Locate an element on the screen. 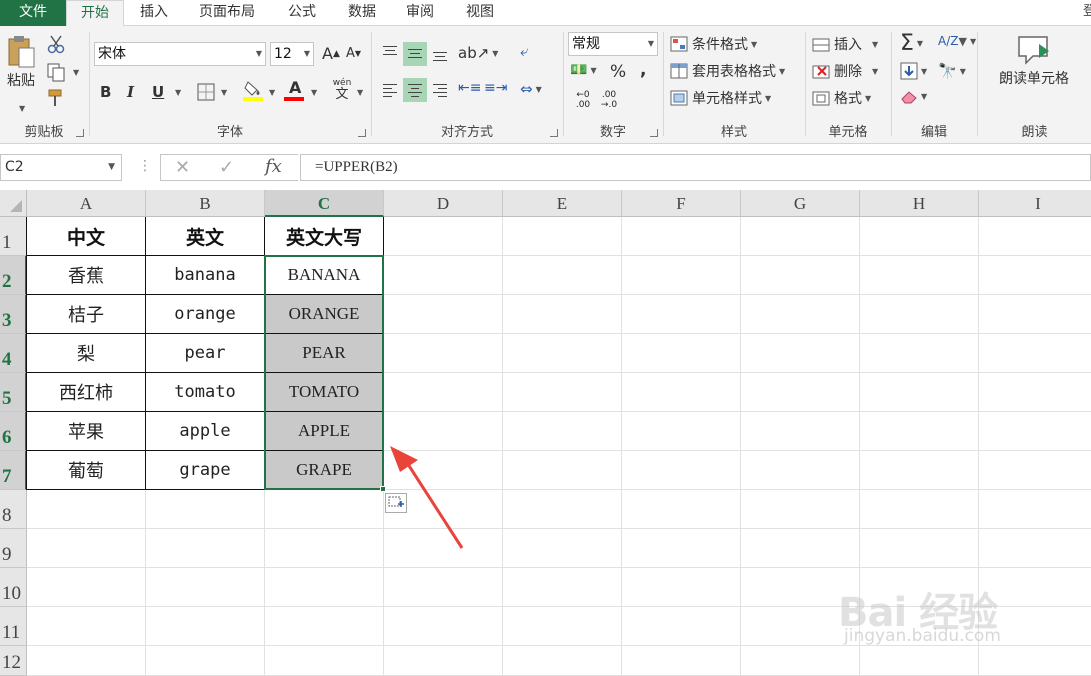 The height and width of the screenshot is (676, 1091). column-header-h: H is located at coordinates (919, 203).